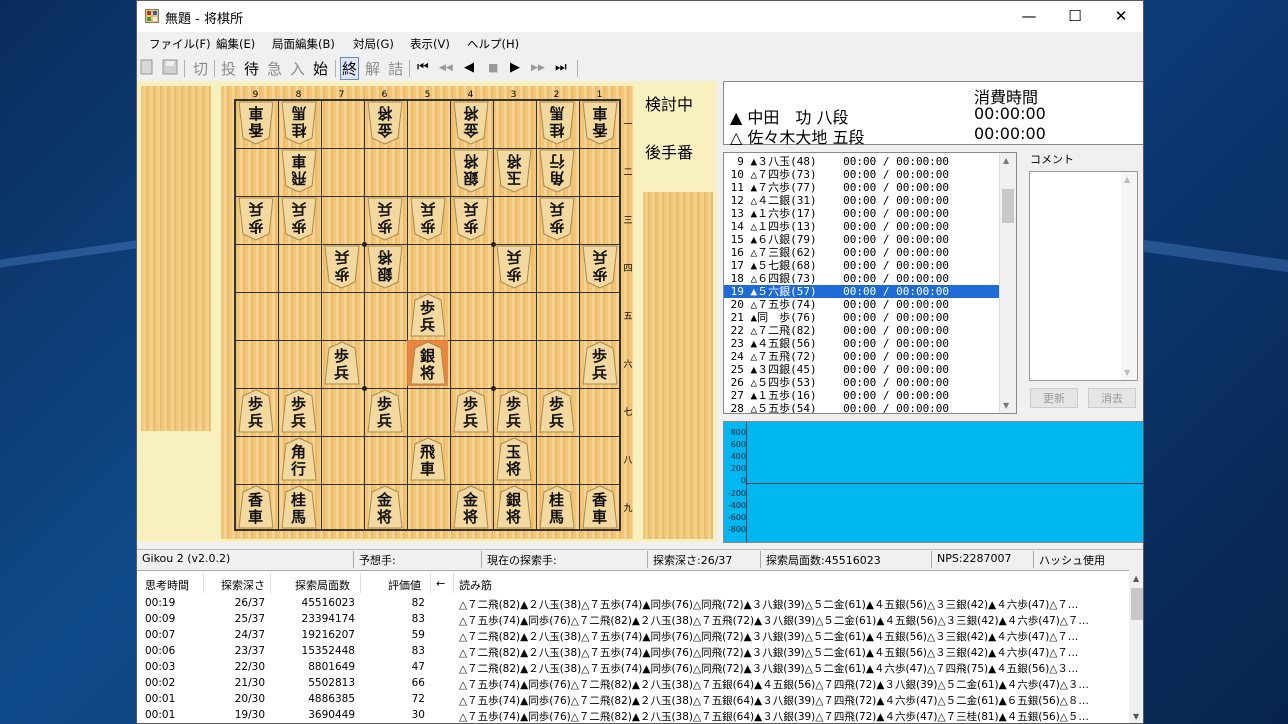  I want to click on menu-position-edit: 局面編集(B), so click(303, 44).